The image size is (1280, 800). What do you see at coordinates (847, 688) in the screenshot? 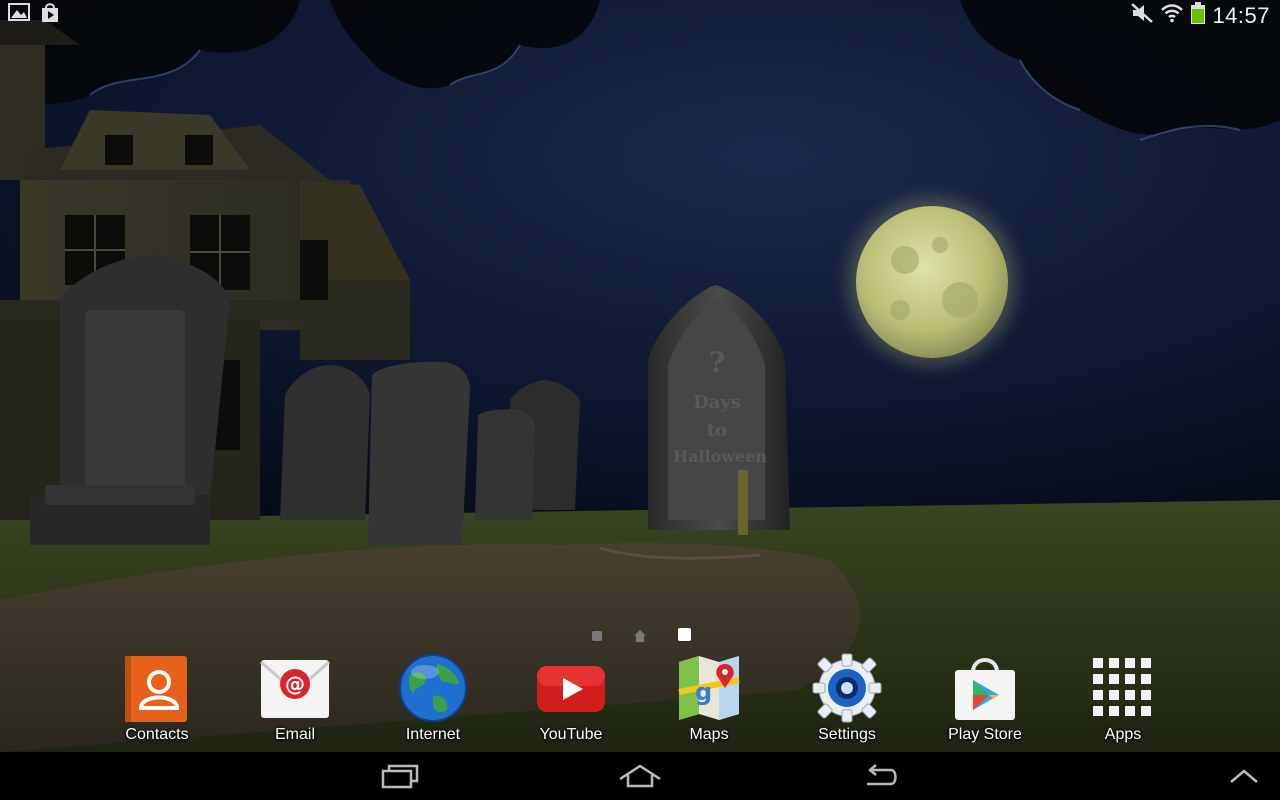
I see `settings-gear-icon` at bounding box center [847, 688].